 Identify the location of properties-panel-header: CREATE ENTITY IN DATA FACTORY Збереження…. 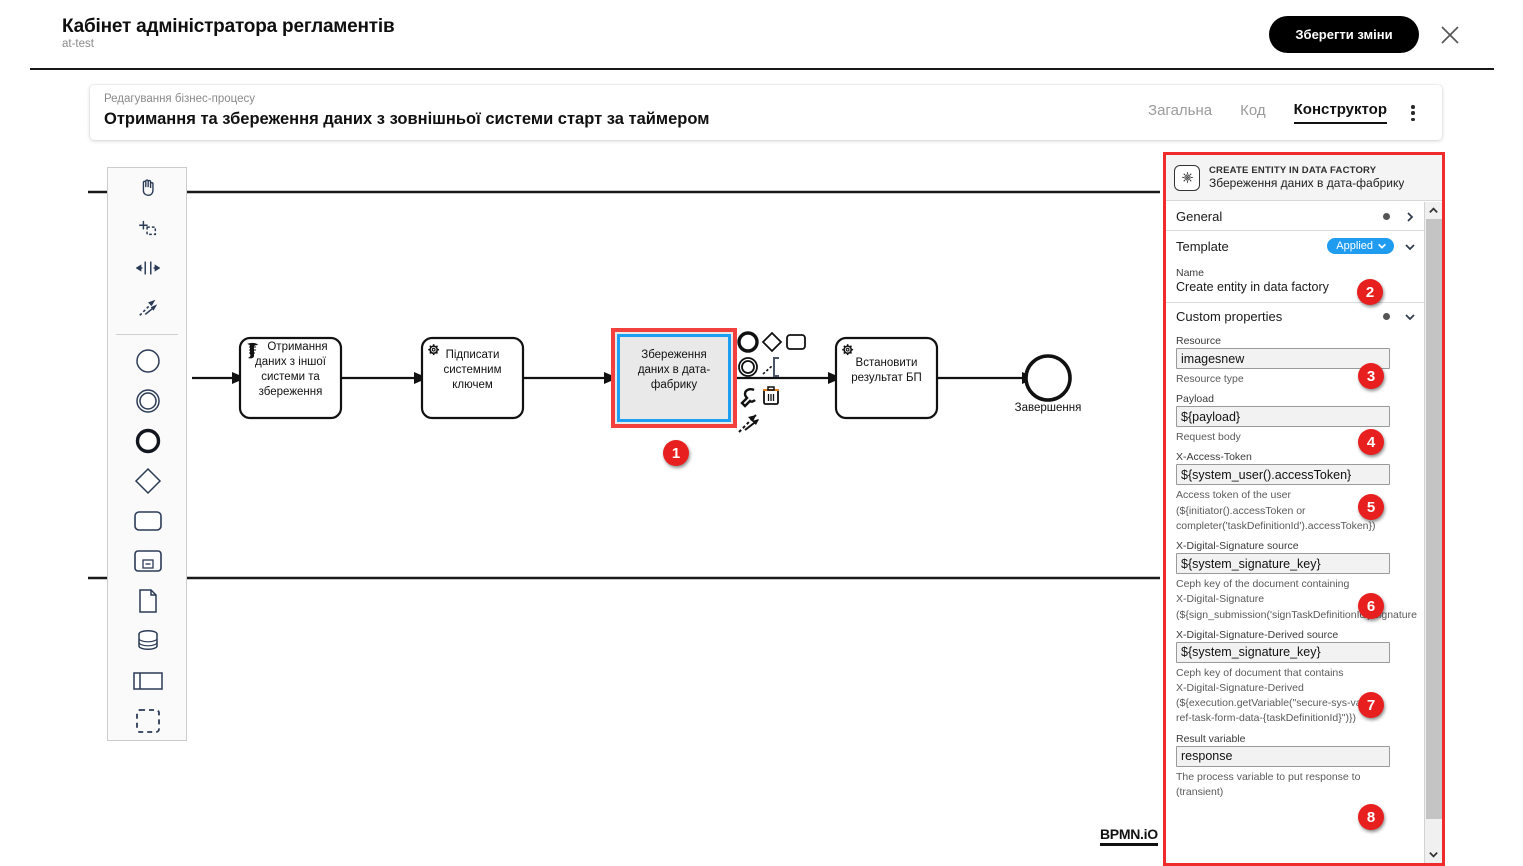
(1304, 178).